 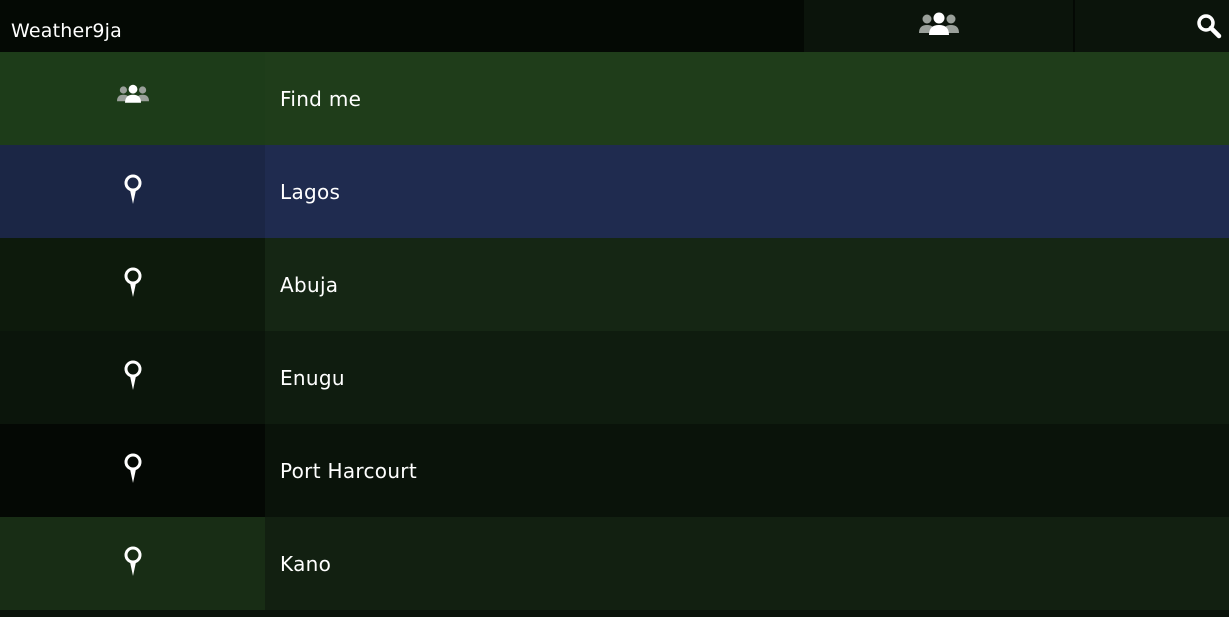 What do you see at coordinates (312, 377) in the screenshot?
I see `list-item-label: Enugu` at bounding box center [312, 377].